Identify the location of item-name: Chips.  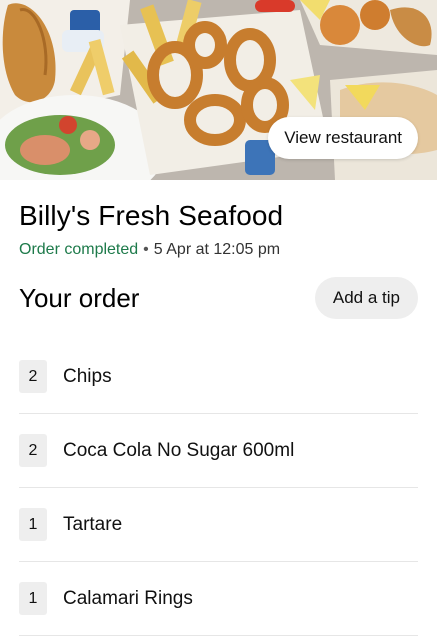
(87, 376).